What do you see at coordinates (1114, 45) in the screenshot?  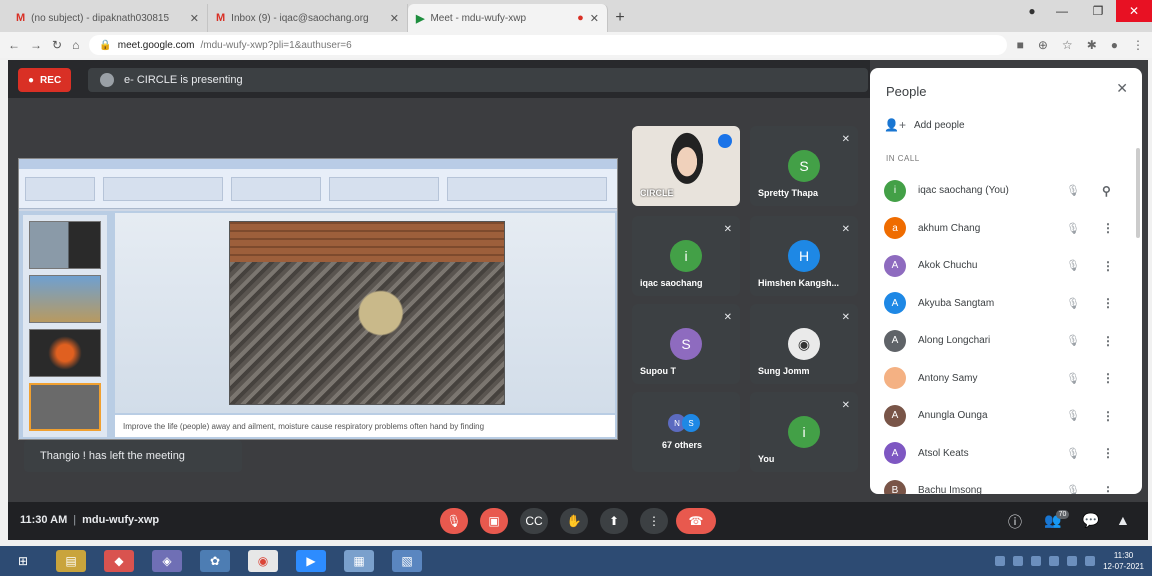 I see `avatar-icon: ●` at bounding box center [1114, 45].